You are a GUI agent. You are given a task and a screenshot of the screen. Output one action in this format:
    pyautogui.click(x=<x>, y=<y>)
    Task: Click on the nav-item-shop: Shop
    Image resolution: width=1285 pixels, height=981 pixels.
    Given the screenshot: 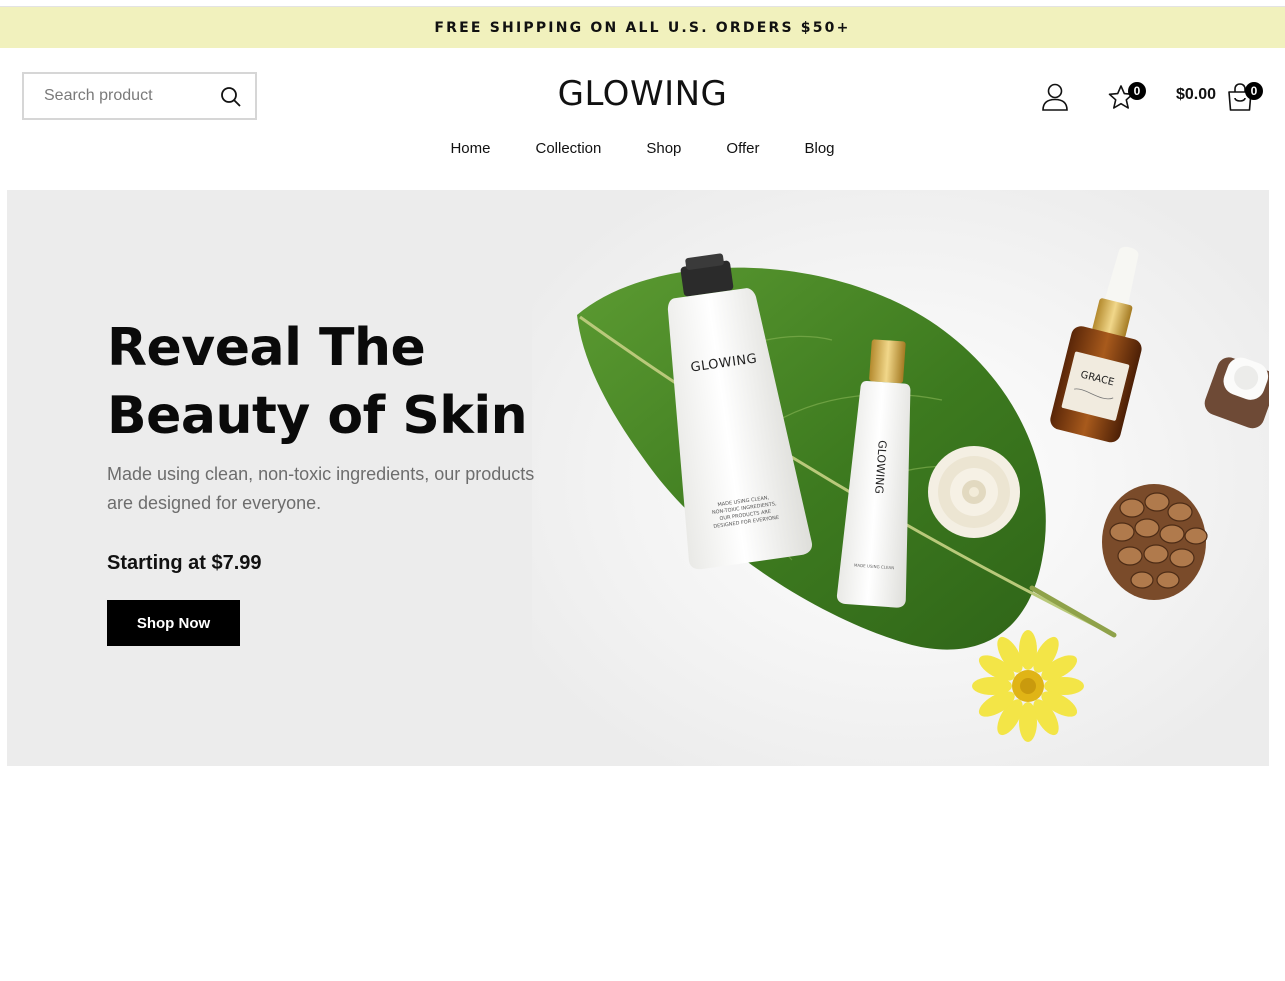 What is the action you would take?
    pyautogui.click(x=663, y=148)
    